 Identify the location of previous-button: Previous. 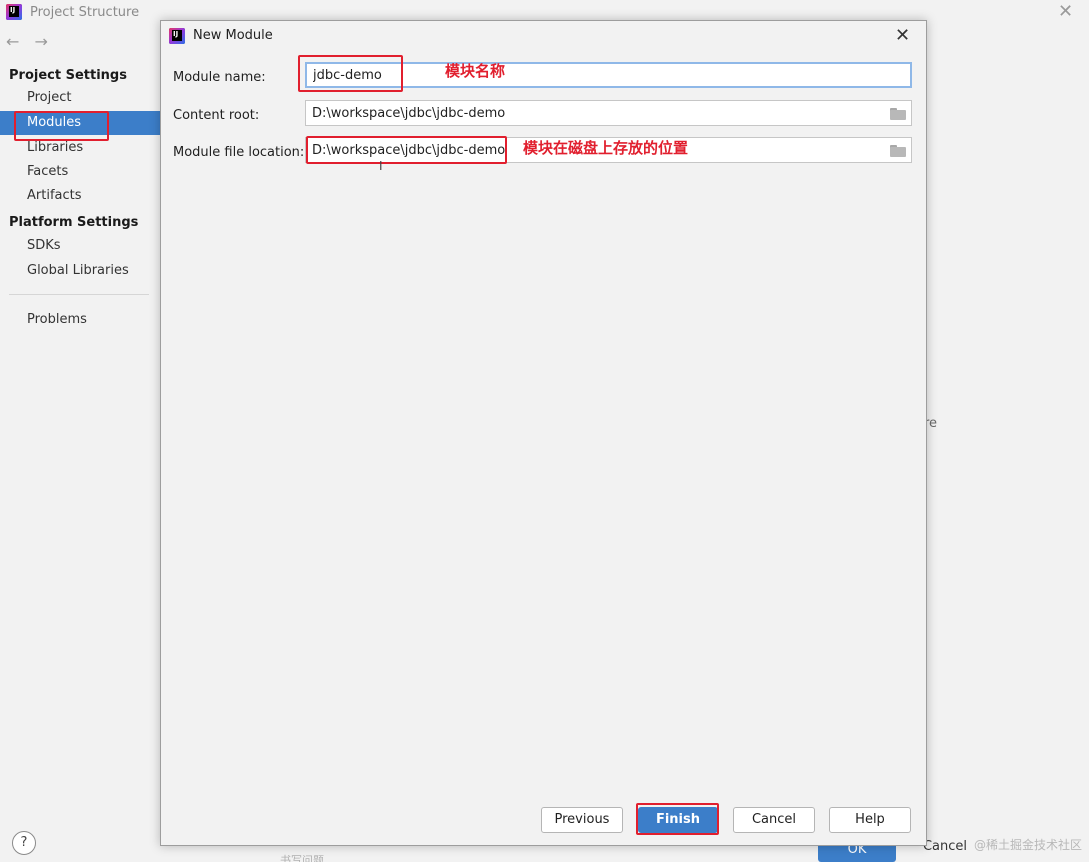
(582, 820).